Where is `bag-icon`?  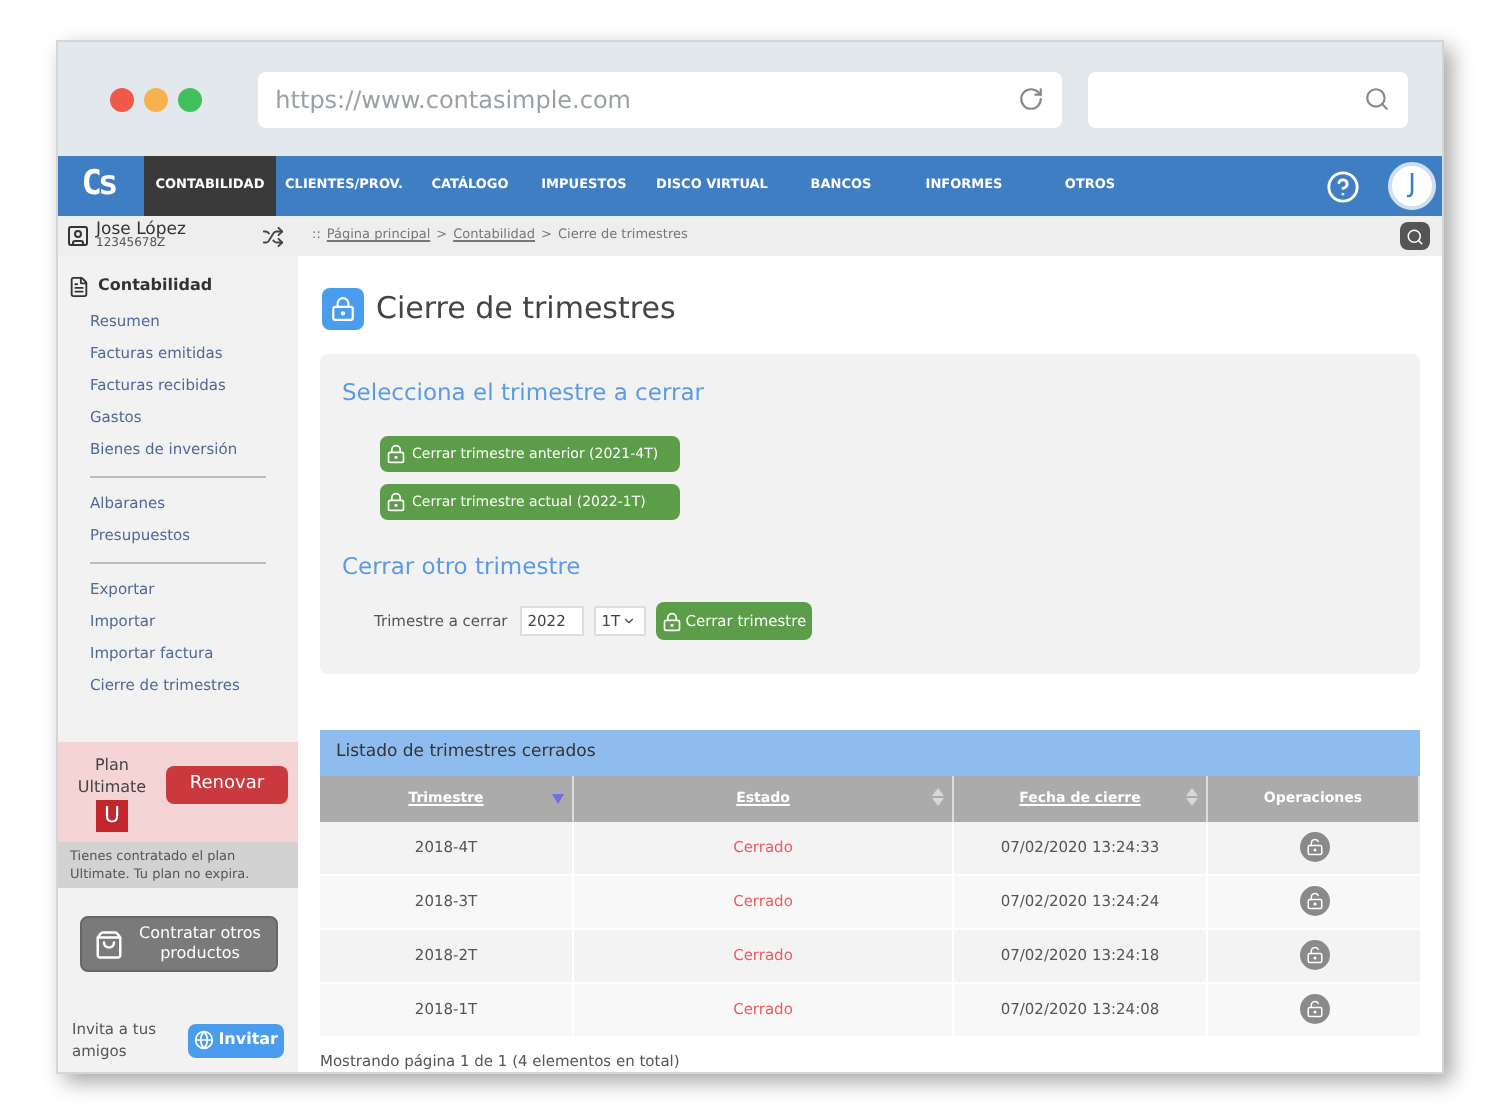 bag-icon is located at coordinates (109, 944).